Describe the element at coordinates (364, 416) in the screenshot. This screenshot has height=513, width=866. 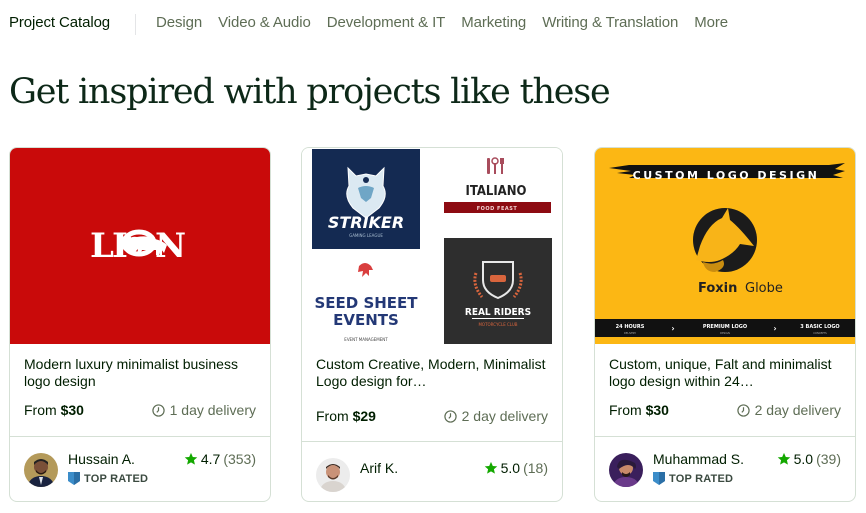
I see `price-value: $29` at that location.